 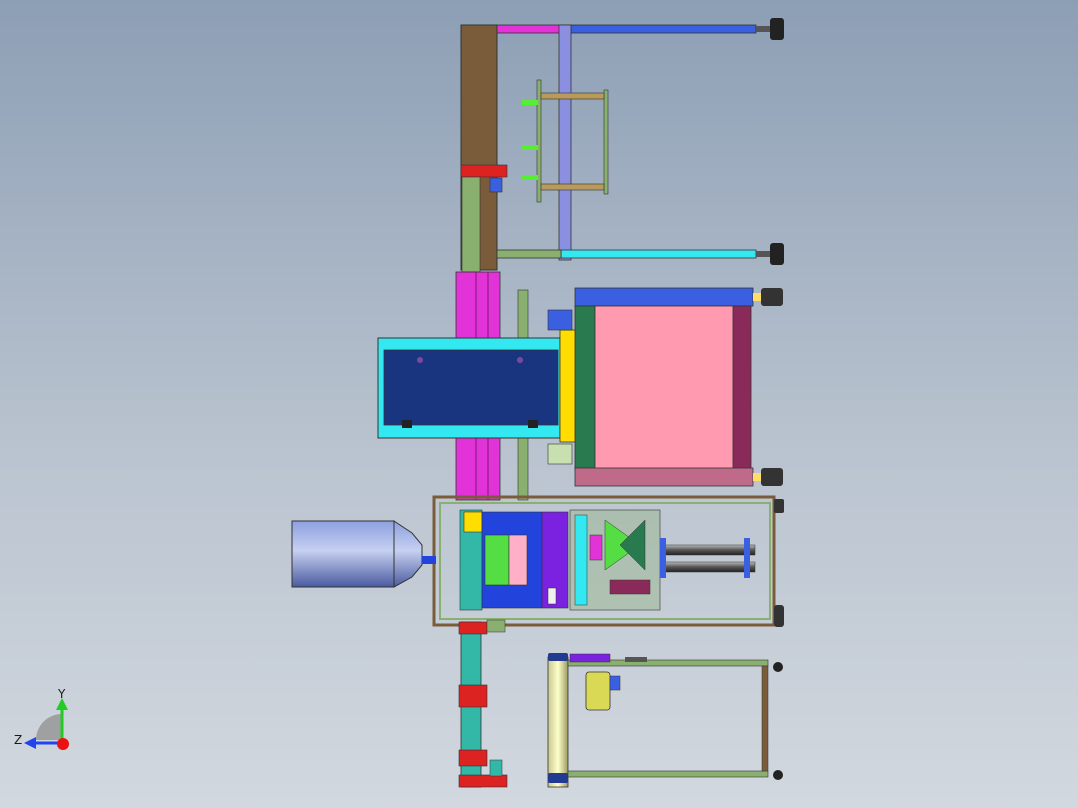 What do you see at coordinates (565, 142) in the screenshot?
I see `lavender-vertical-post` at bounding box center [565, 142].